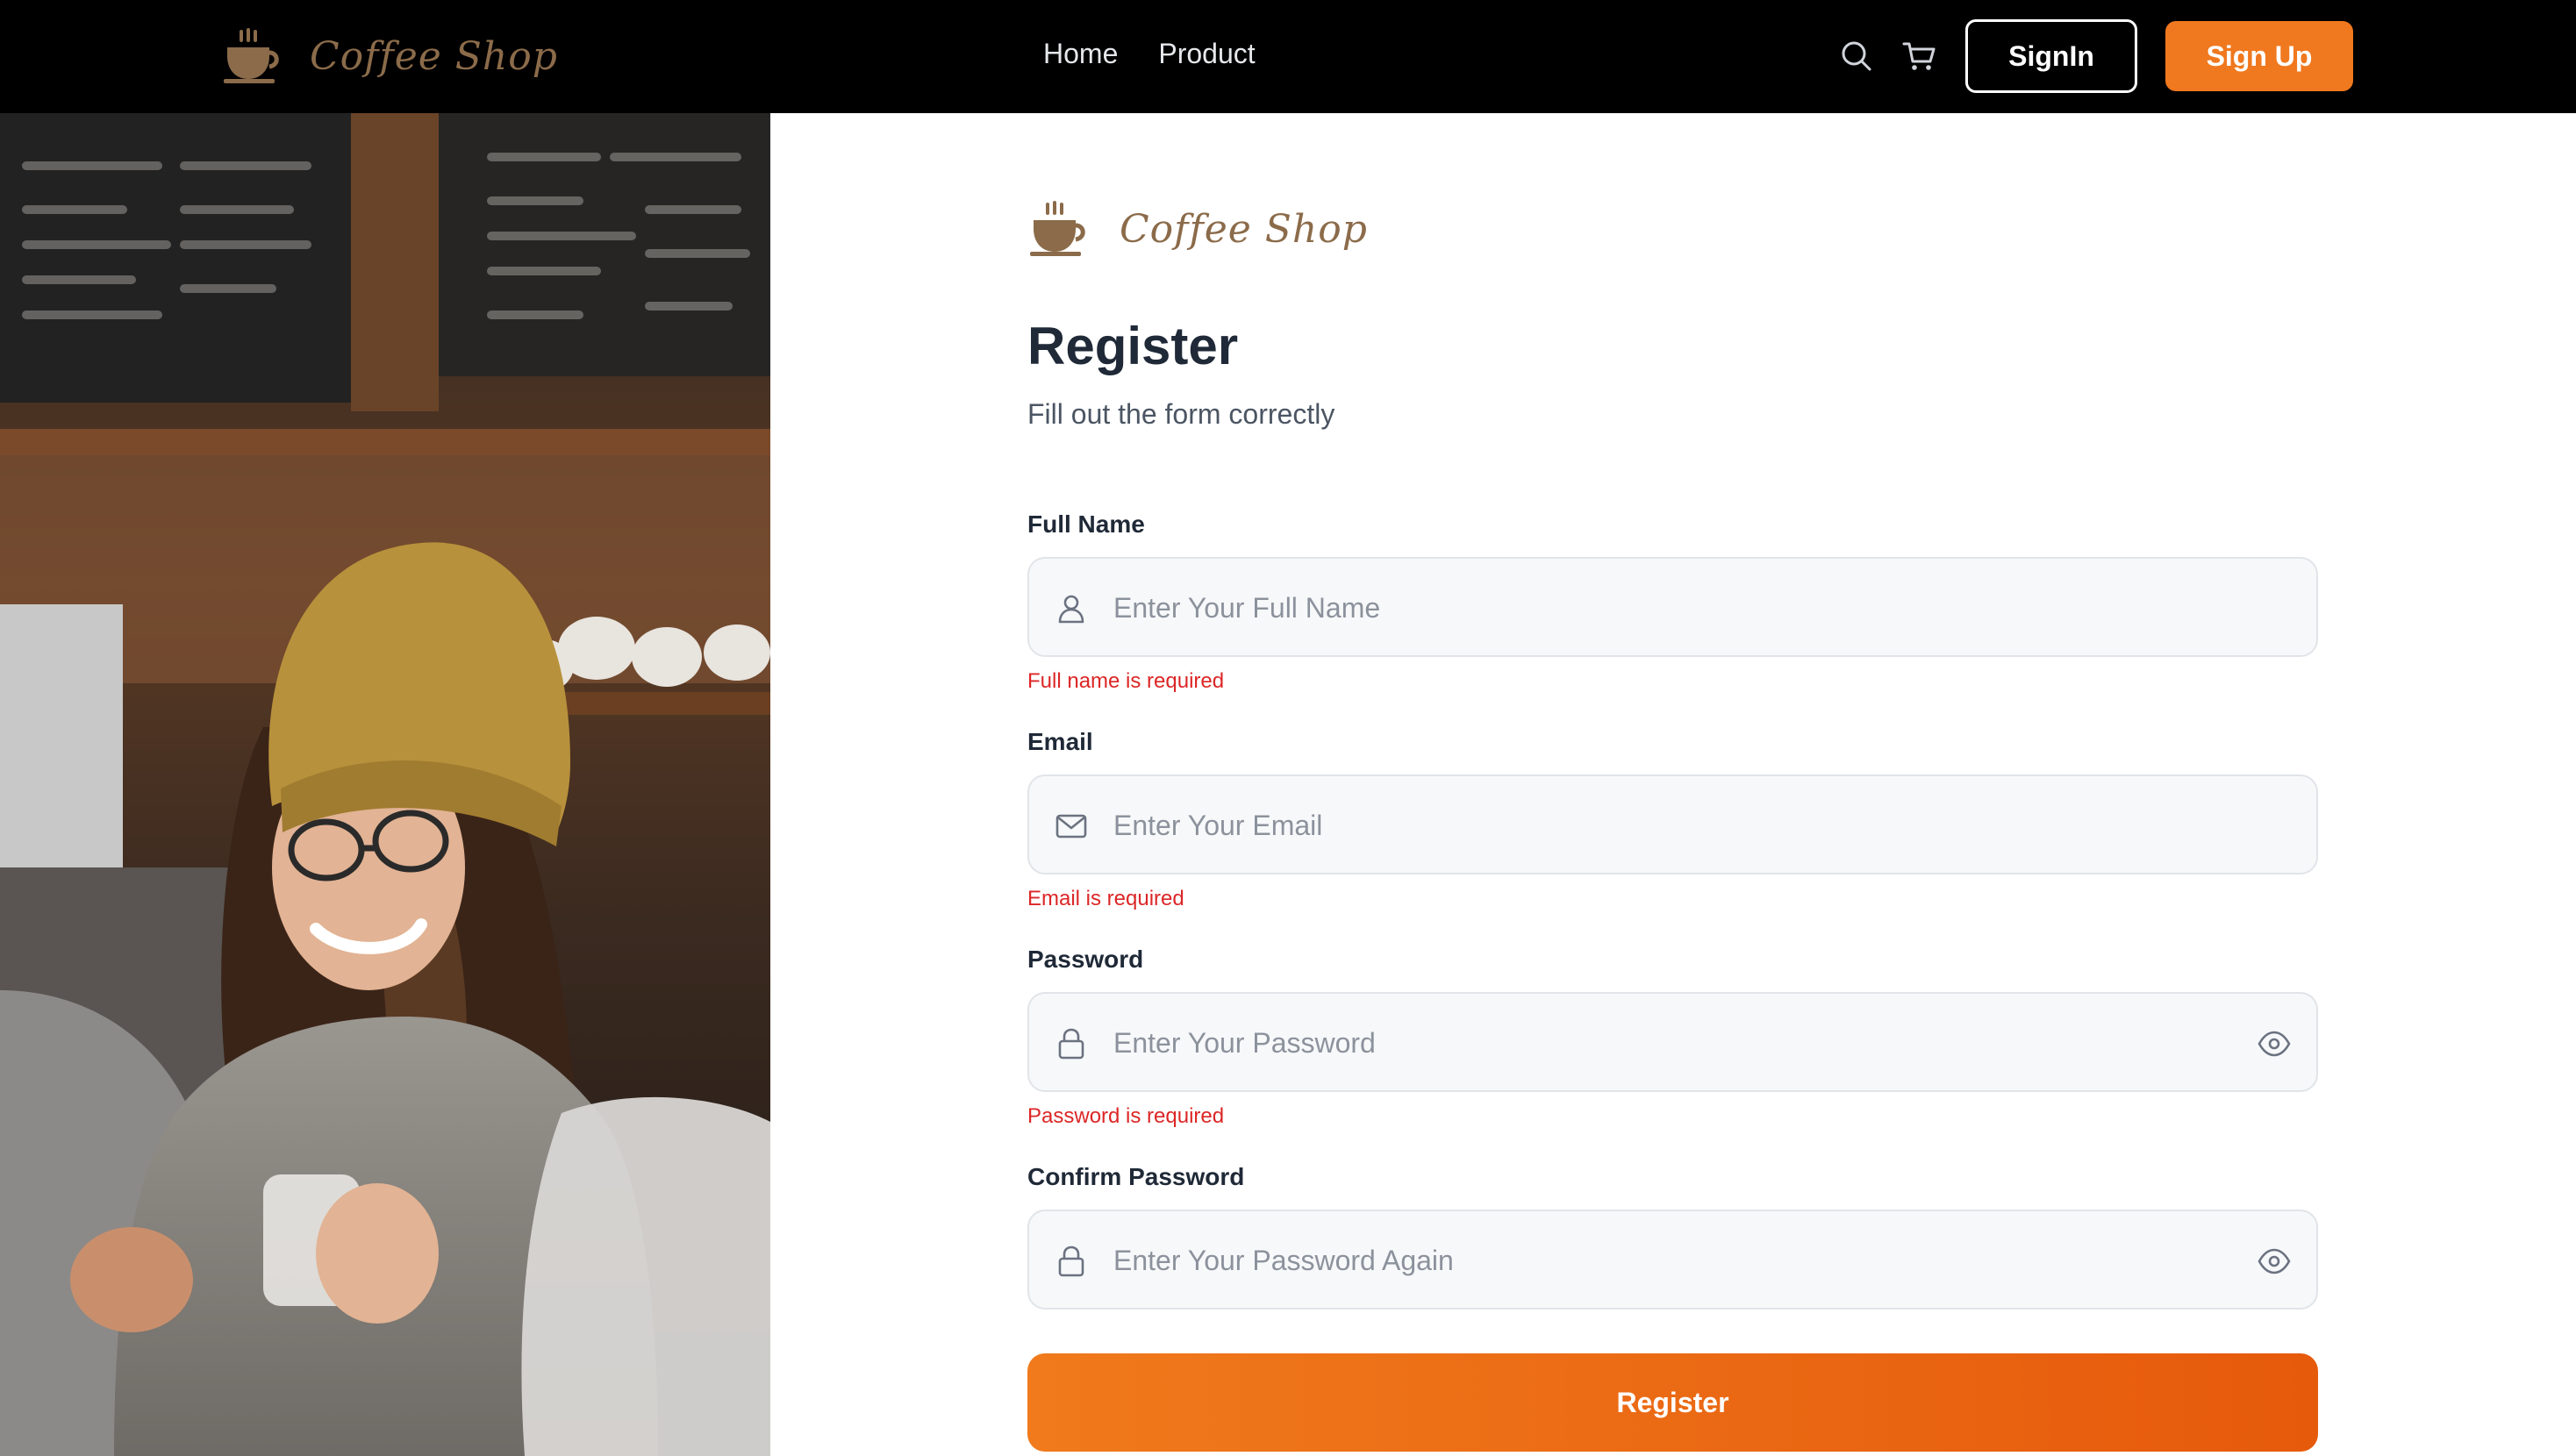 The height and width of the screenshot is (1456, 2576). Describe the element at coordinates (1856, 56) in the screenshot. I see `search-icon` at that location.